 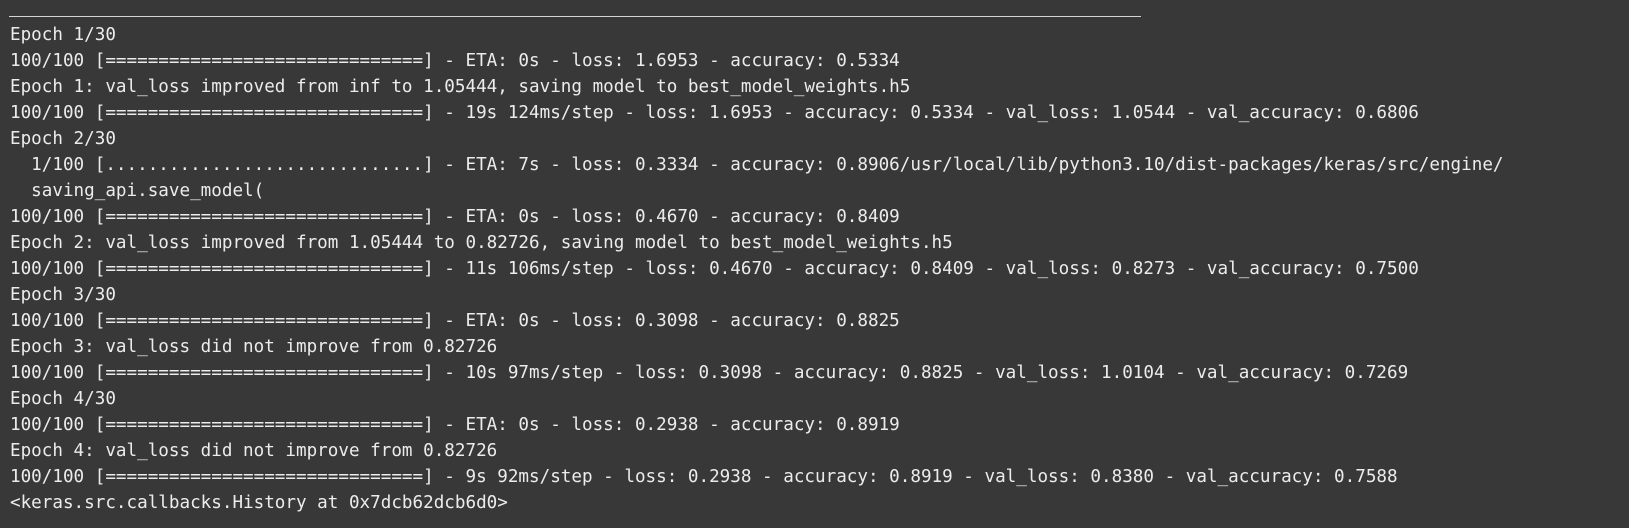 I want to click on log-line: saving_api.save_model(, so click(x=137, y=191).